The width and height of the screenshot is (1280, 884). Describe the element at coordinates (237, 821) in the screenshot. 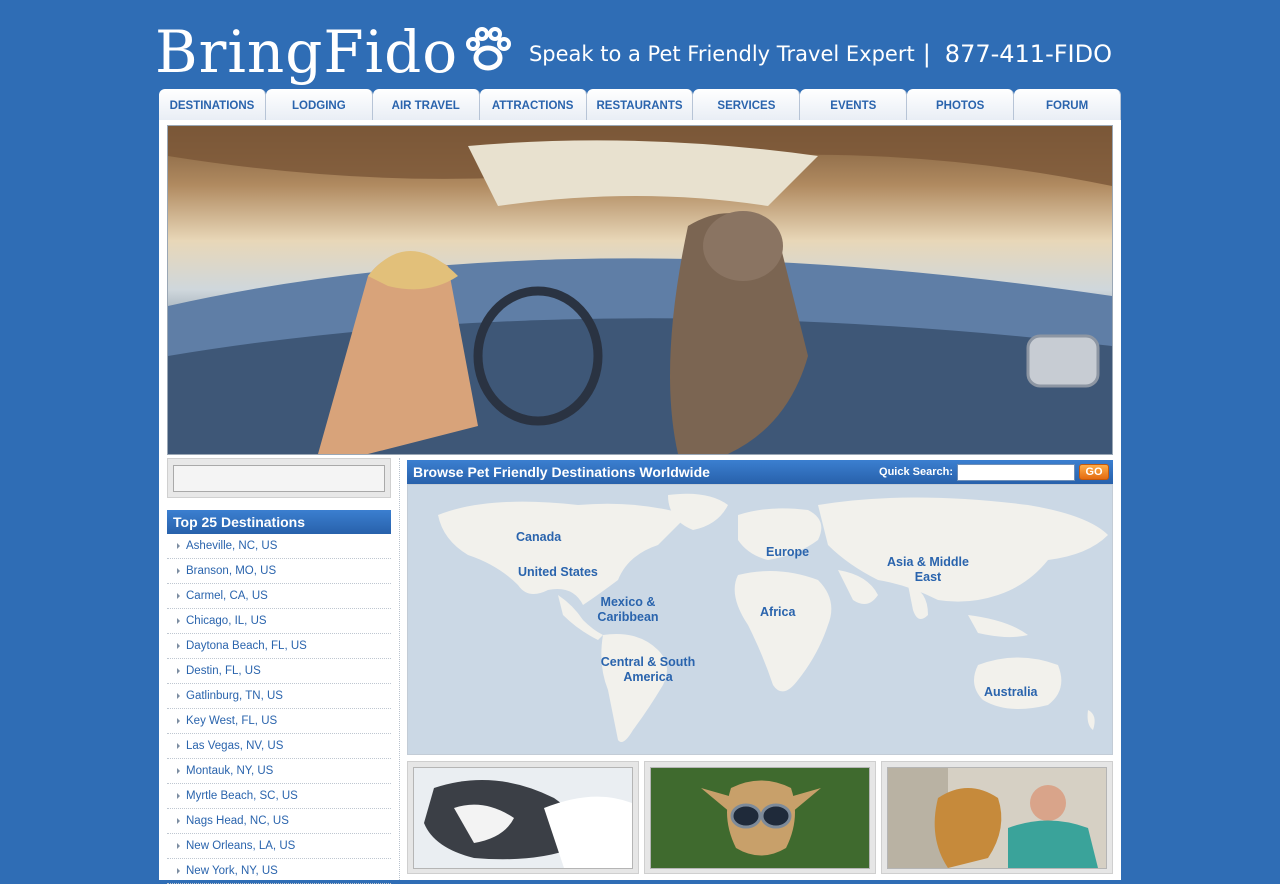

I see `destination-link: Nags Head, NC, US` at that location.